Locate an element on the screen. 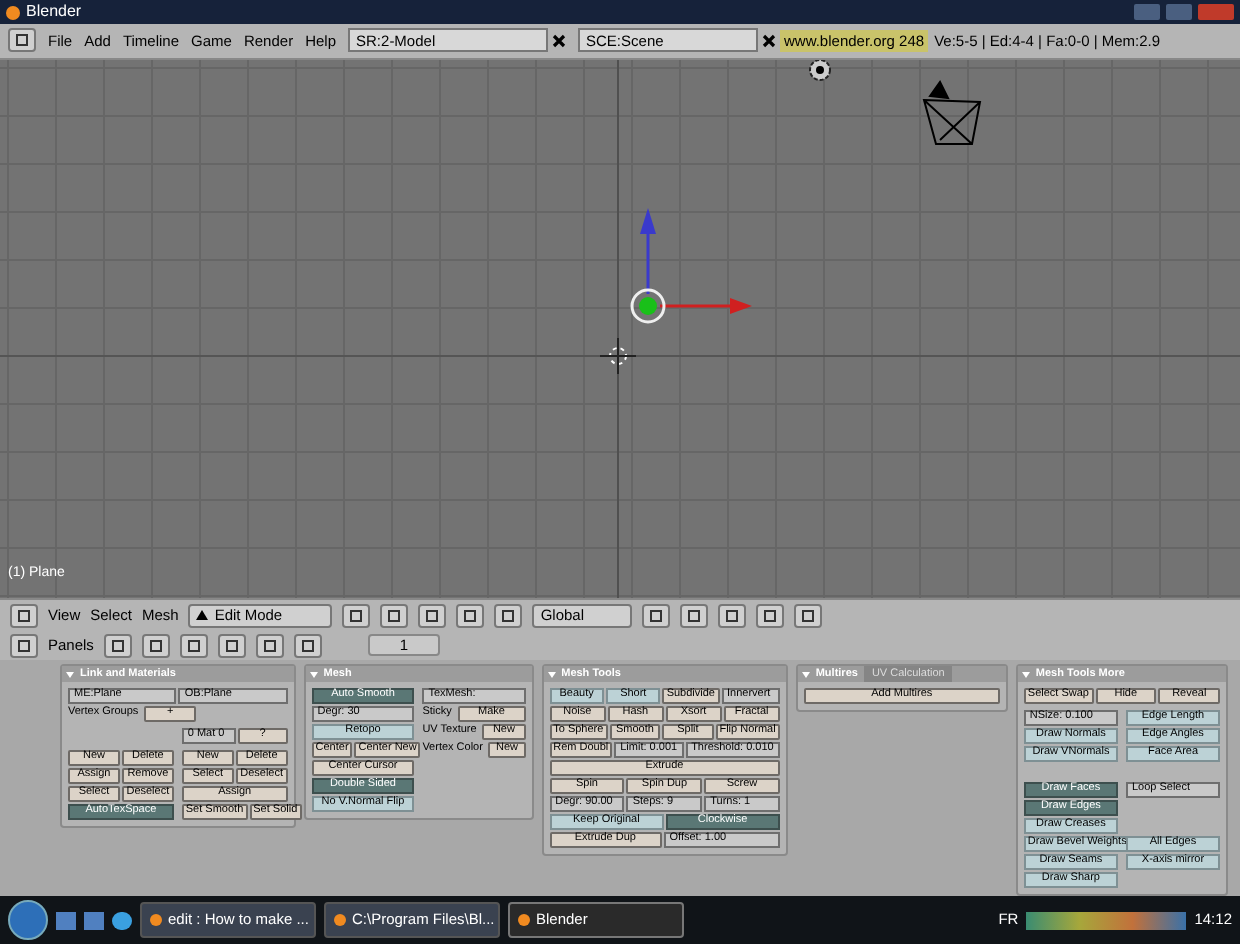  window-title: Blender is located at coordinates (54, 12).